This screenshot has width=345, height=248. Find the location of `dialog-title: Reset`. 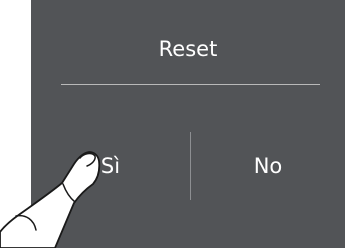

dialog-title: Reset is located at coordinates (188, 49).